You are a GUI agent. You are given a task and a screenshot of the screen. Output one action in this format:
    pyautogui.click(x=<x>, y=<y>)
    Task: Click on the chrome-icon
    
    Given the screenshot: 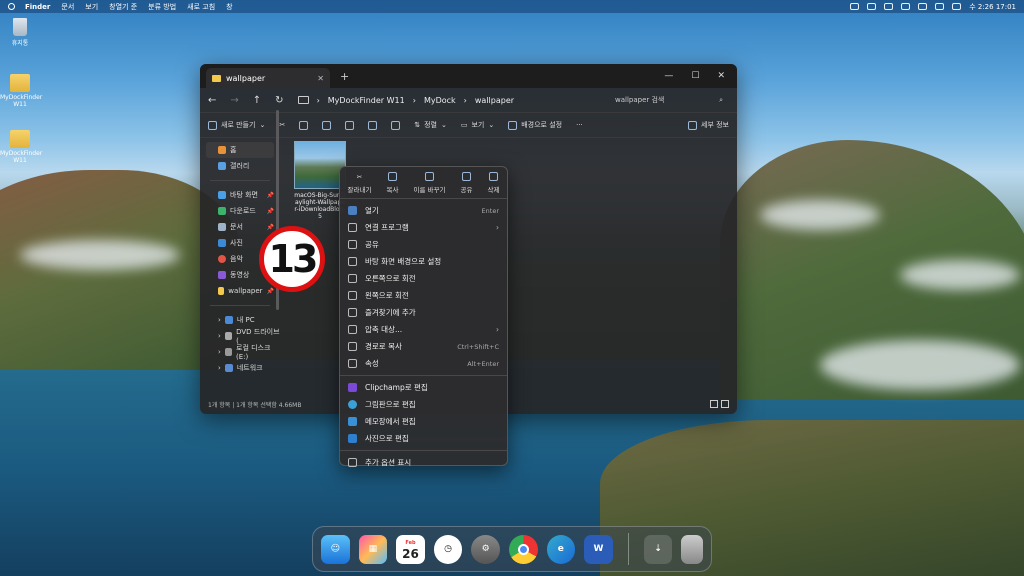 What is the action you would take?
    pyautogui.click(x=523, y=549)
    